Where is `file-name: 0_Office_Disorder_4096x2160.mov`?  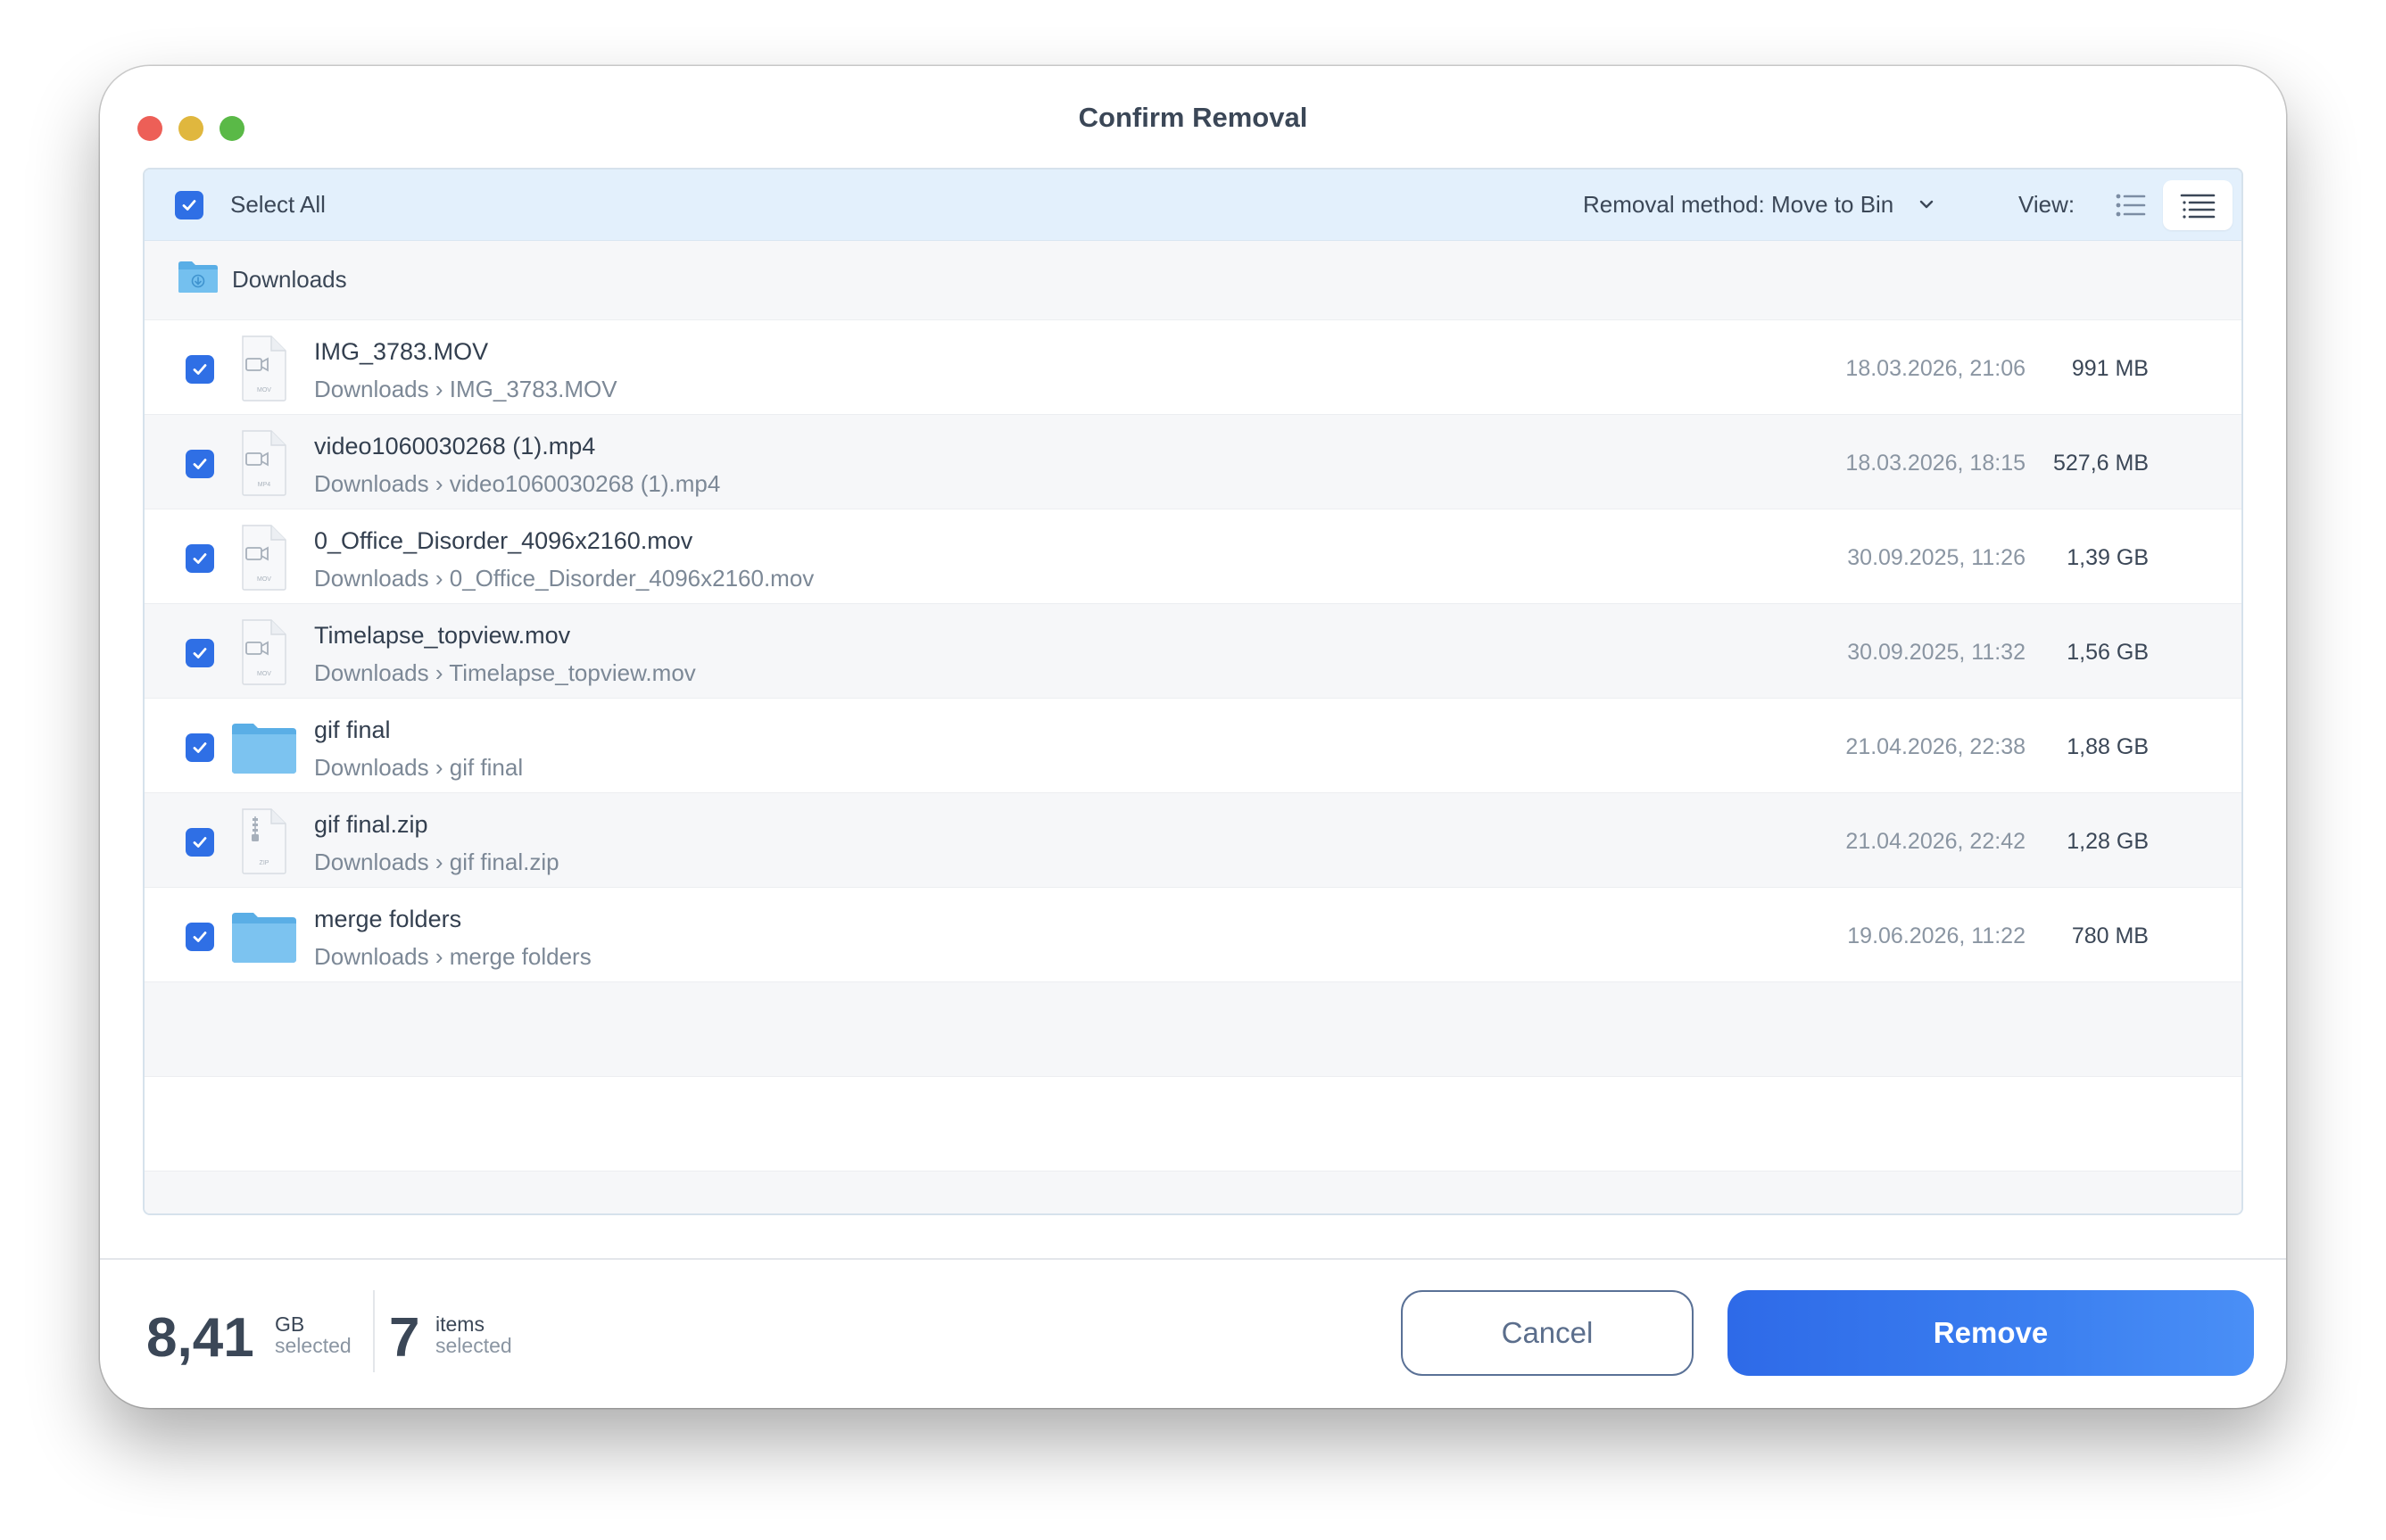 file-name: 0_Office_Disorder_4096x2160.mov is located at coordinates (503, 541).